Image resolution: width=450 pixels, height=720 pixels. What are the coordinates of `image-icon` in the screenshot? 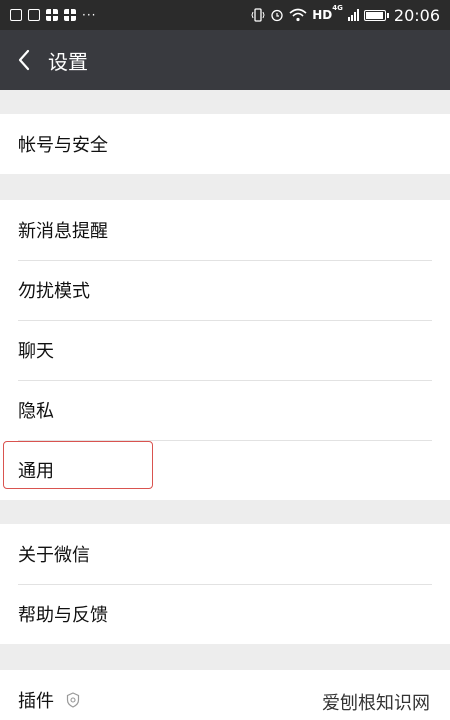 It's located at (34, 15).